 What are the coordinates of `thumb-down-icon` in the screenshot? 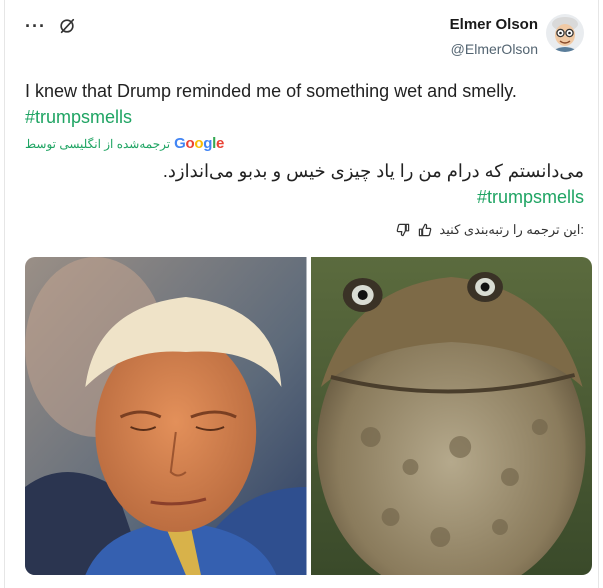 It's located at (403, 230).